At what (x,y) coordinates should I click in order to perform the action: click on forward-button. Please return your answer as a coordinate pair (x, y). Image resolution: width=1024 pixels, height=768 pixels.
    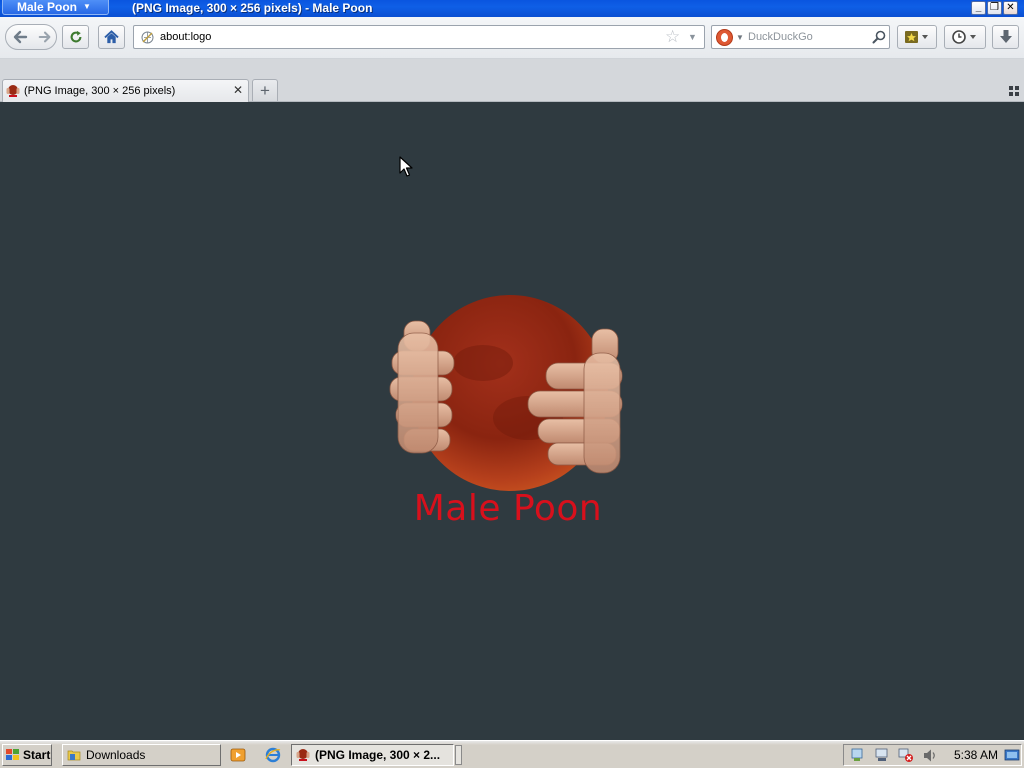
    Looking at the image, I should click on (45, 37).